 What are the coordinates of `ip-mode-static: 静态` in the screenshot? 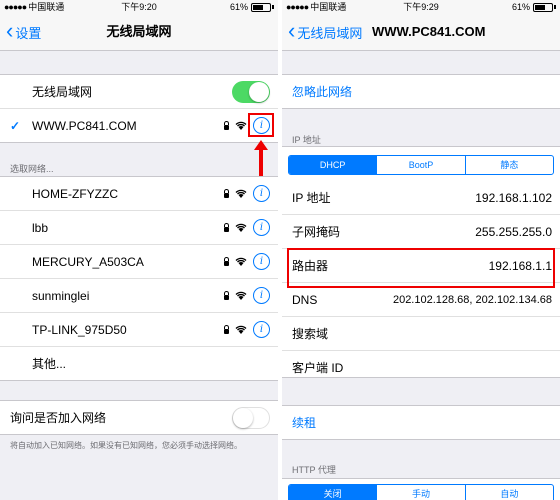 It's located at (509, 165).